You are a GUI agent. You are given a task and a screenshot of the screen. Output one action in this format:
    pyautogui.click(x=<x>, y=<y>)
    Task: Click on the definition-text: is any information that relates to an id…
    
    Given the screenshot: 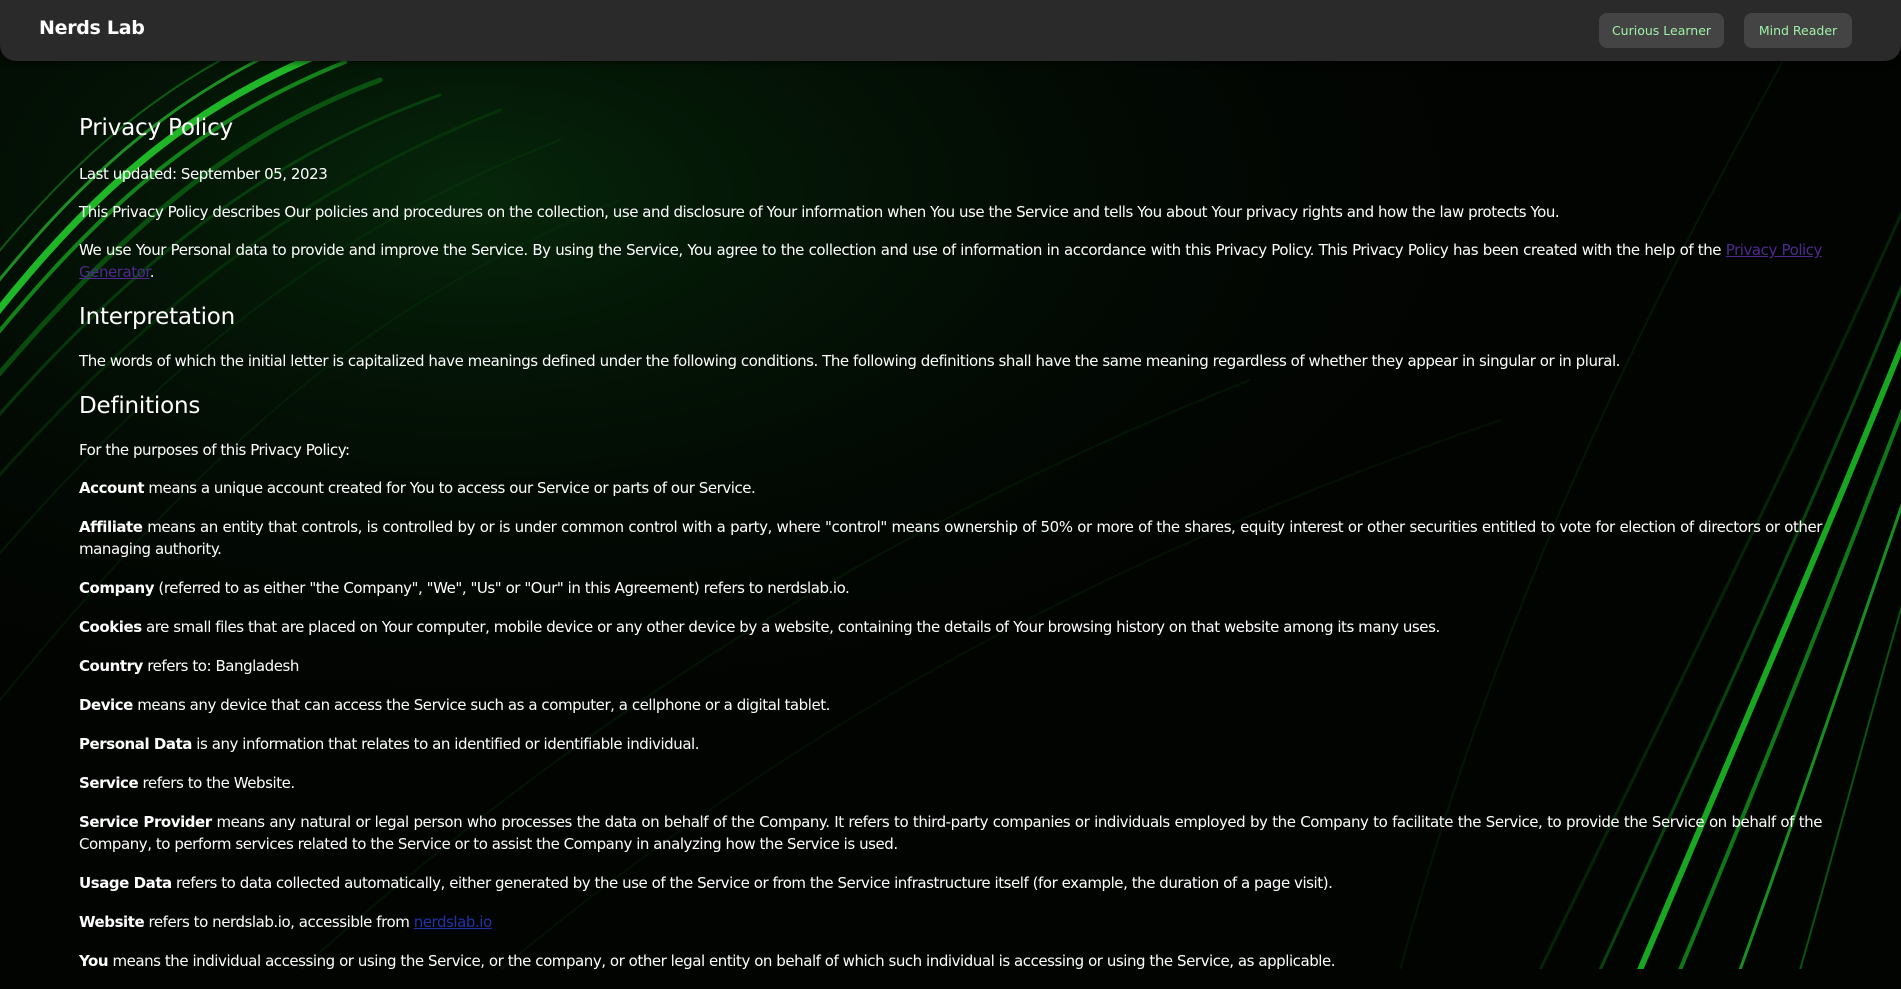 What is the action you would take?
    pyautogui.click(x=445, y=744)
    